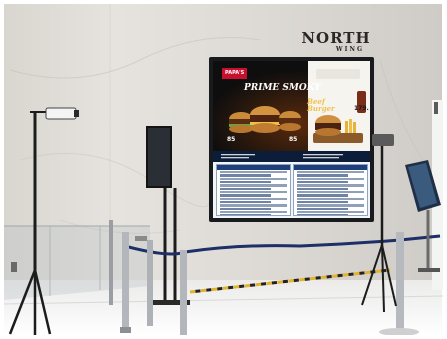 The width and height of the screenshot is (447, 339). What do you see at coordinates (43, 221) in the screenshot?
I see `security-camera-tripod` at bounding box center [43, 221].